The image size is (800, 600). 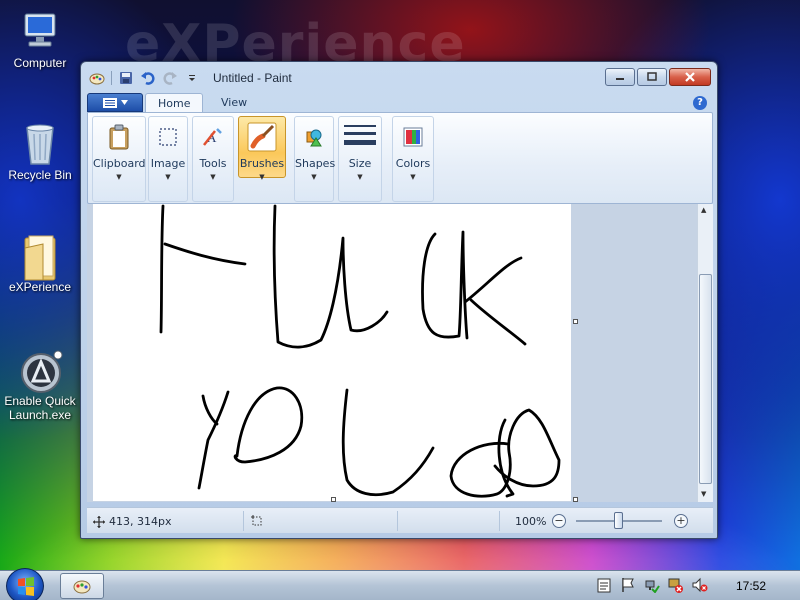 I want to click on canvas-resize-handle-bottom, so click(x=333, y=499).